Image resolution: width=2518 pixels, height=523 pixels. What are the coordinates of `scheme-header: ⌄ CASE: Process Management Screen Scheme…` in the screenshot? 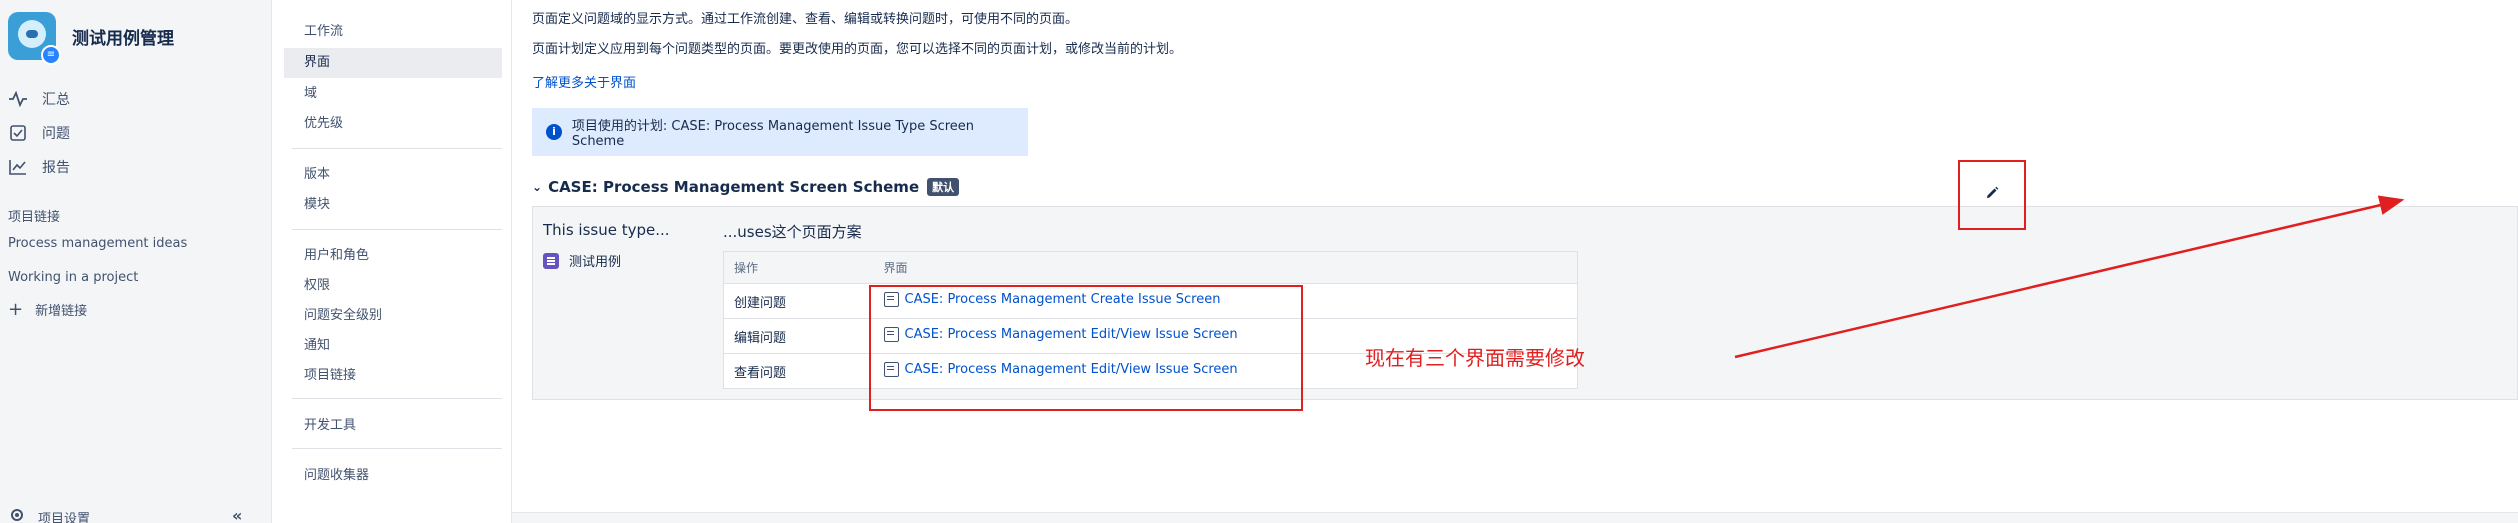 It's located at (746, 187).